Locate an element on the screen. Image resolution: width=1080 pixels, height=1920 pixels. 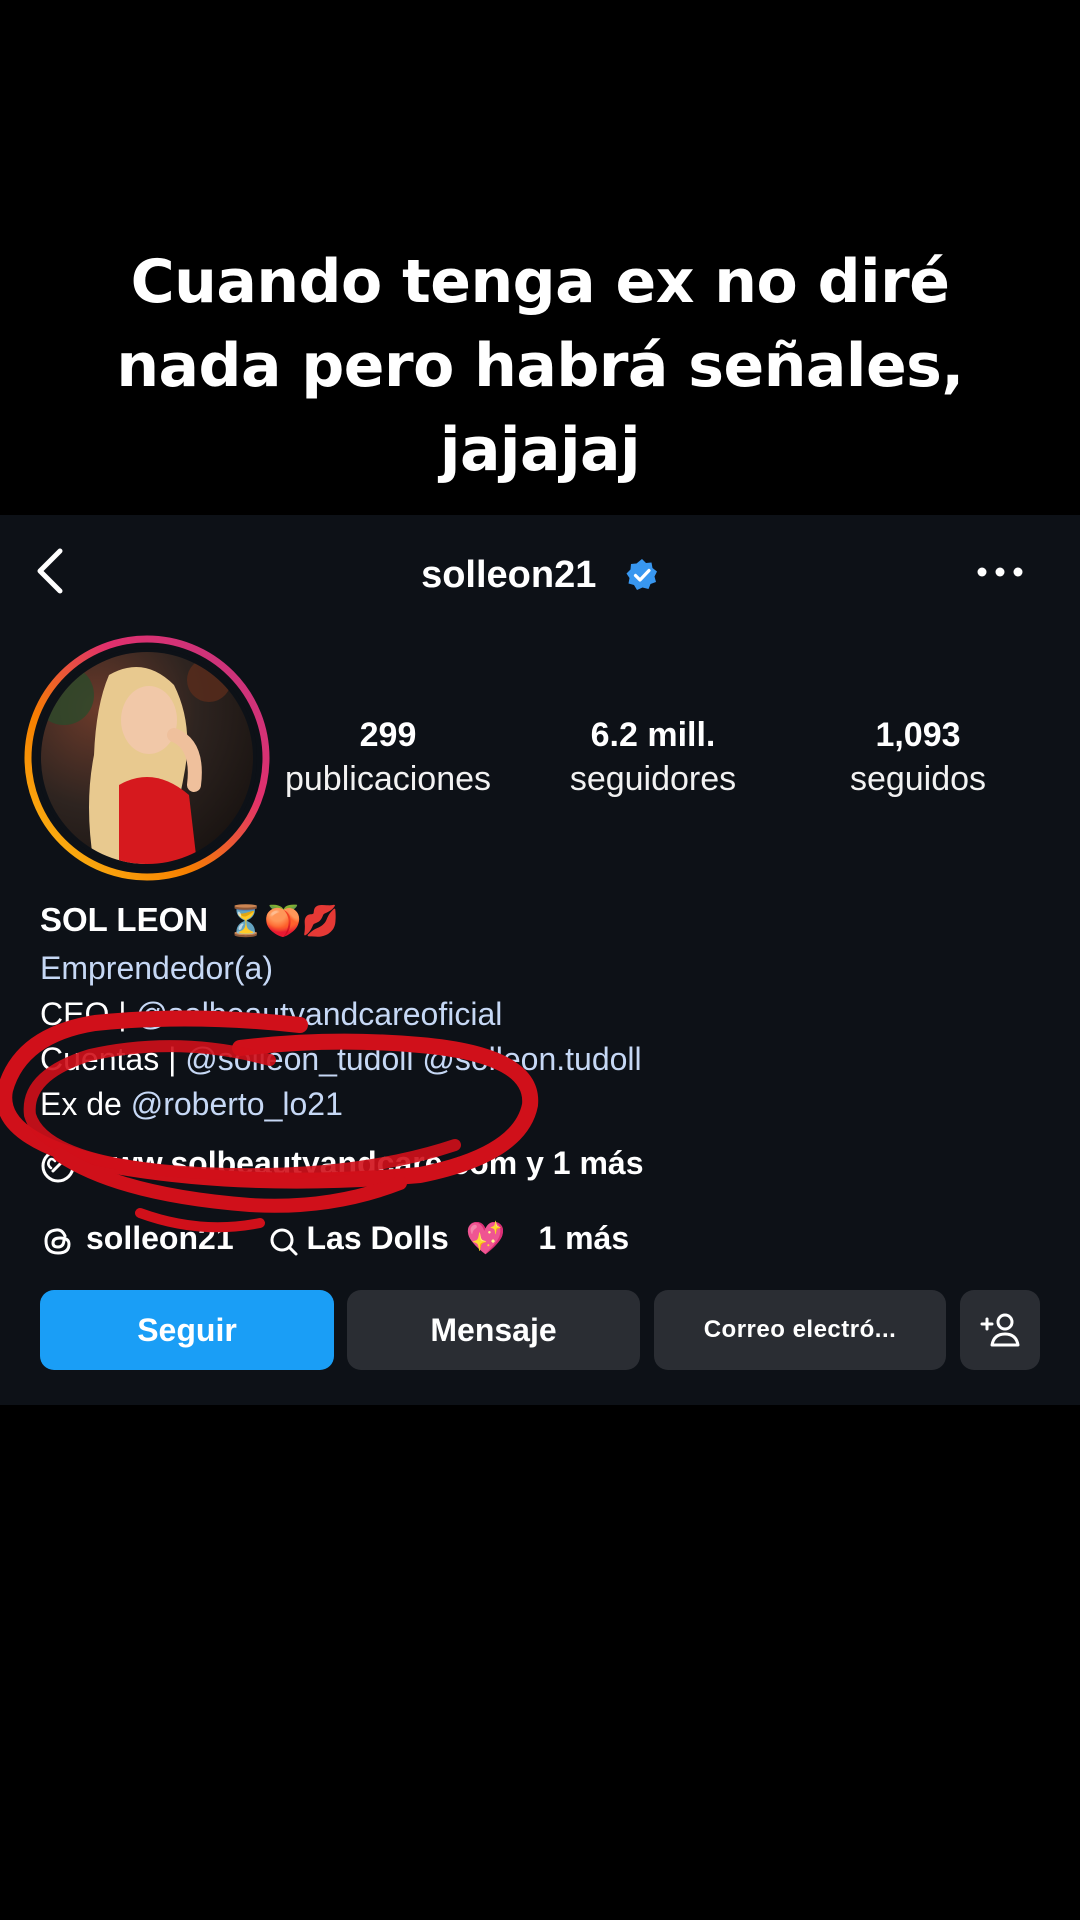
website-row: www.solbeautyandcare.com y 1 más is located at coordinates (341, 1163).